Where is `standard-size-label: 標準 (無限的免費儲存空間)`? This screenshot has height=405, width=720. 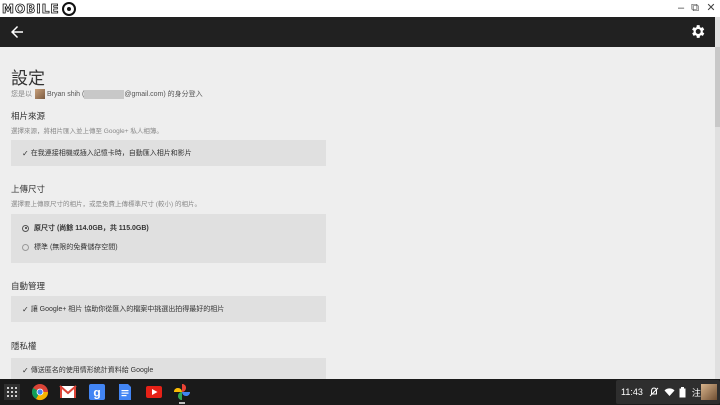 standard-size-label: 標準 (無限的免費儲存空間) is located at coordinates (76, 247).